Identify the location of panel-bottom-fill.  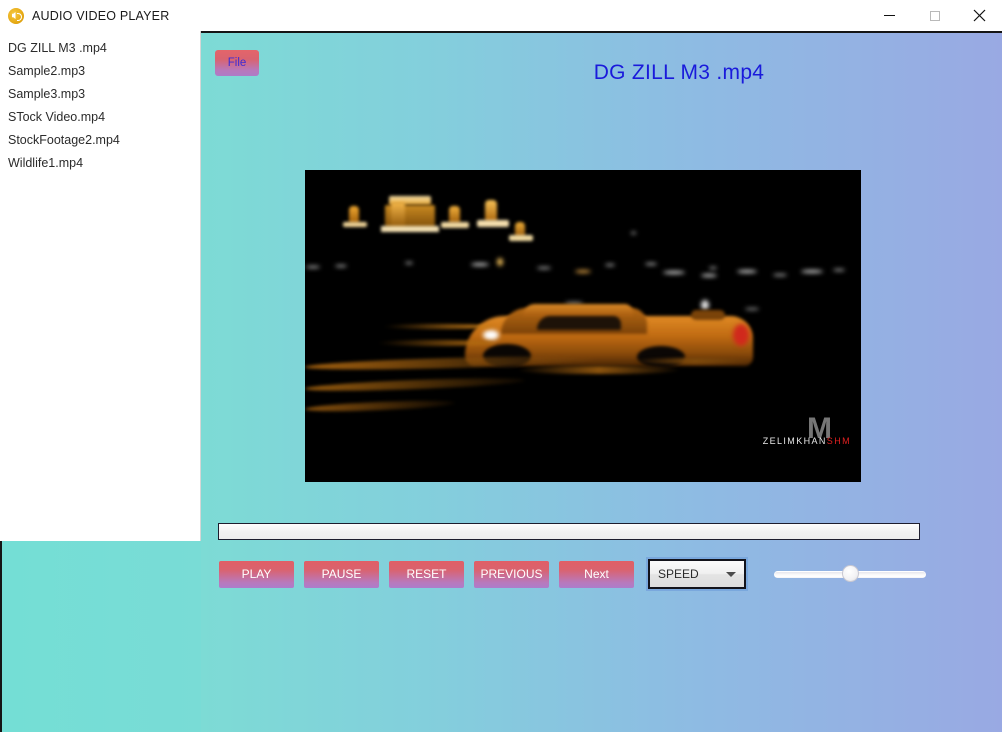
(100, 636).